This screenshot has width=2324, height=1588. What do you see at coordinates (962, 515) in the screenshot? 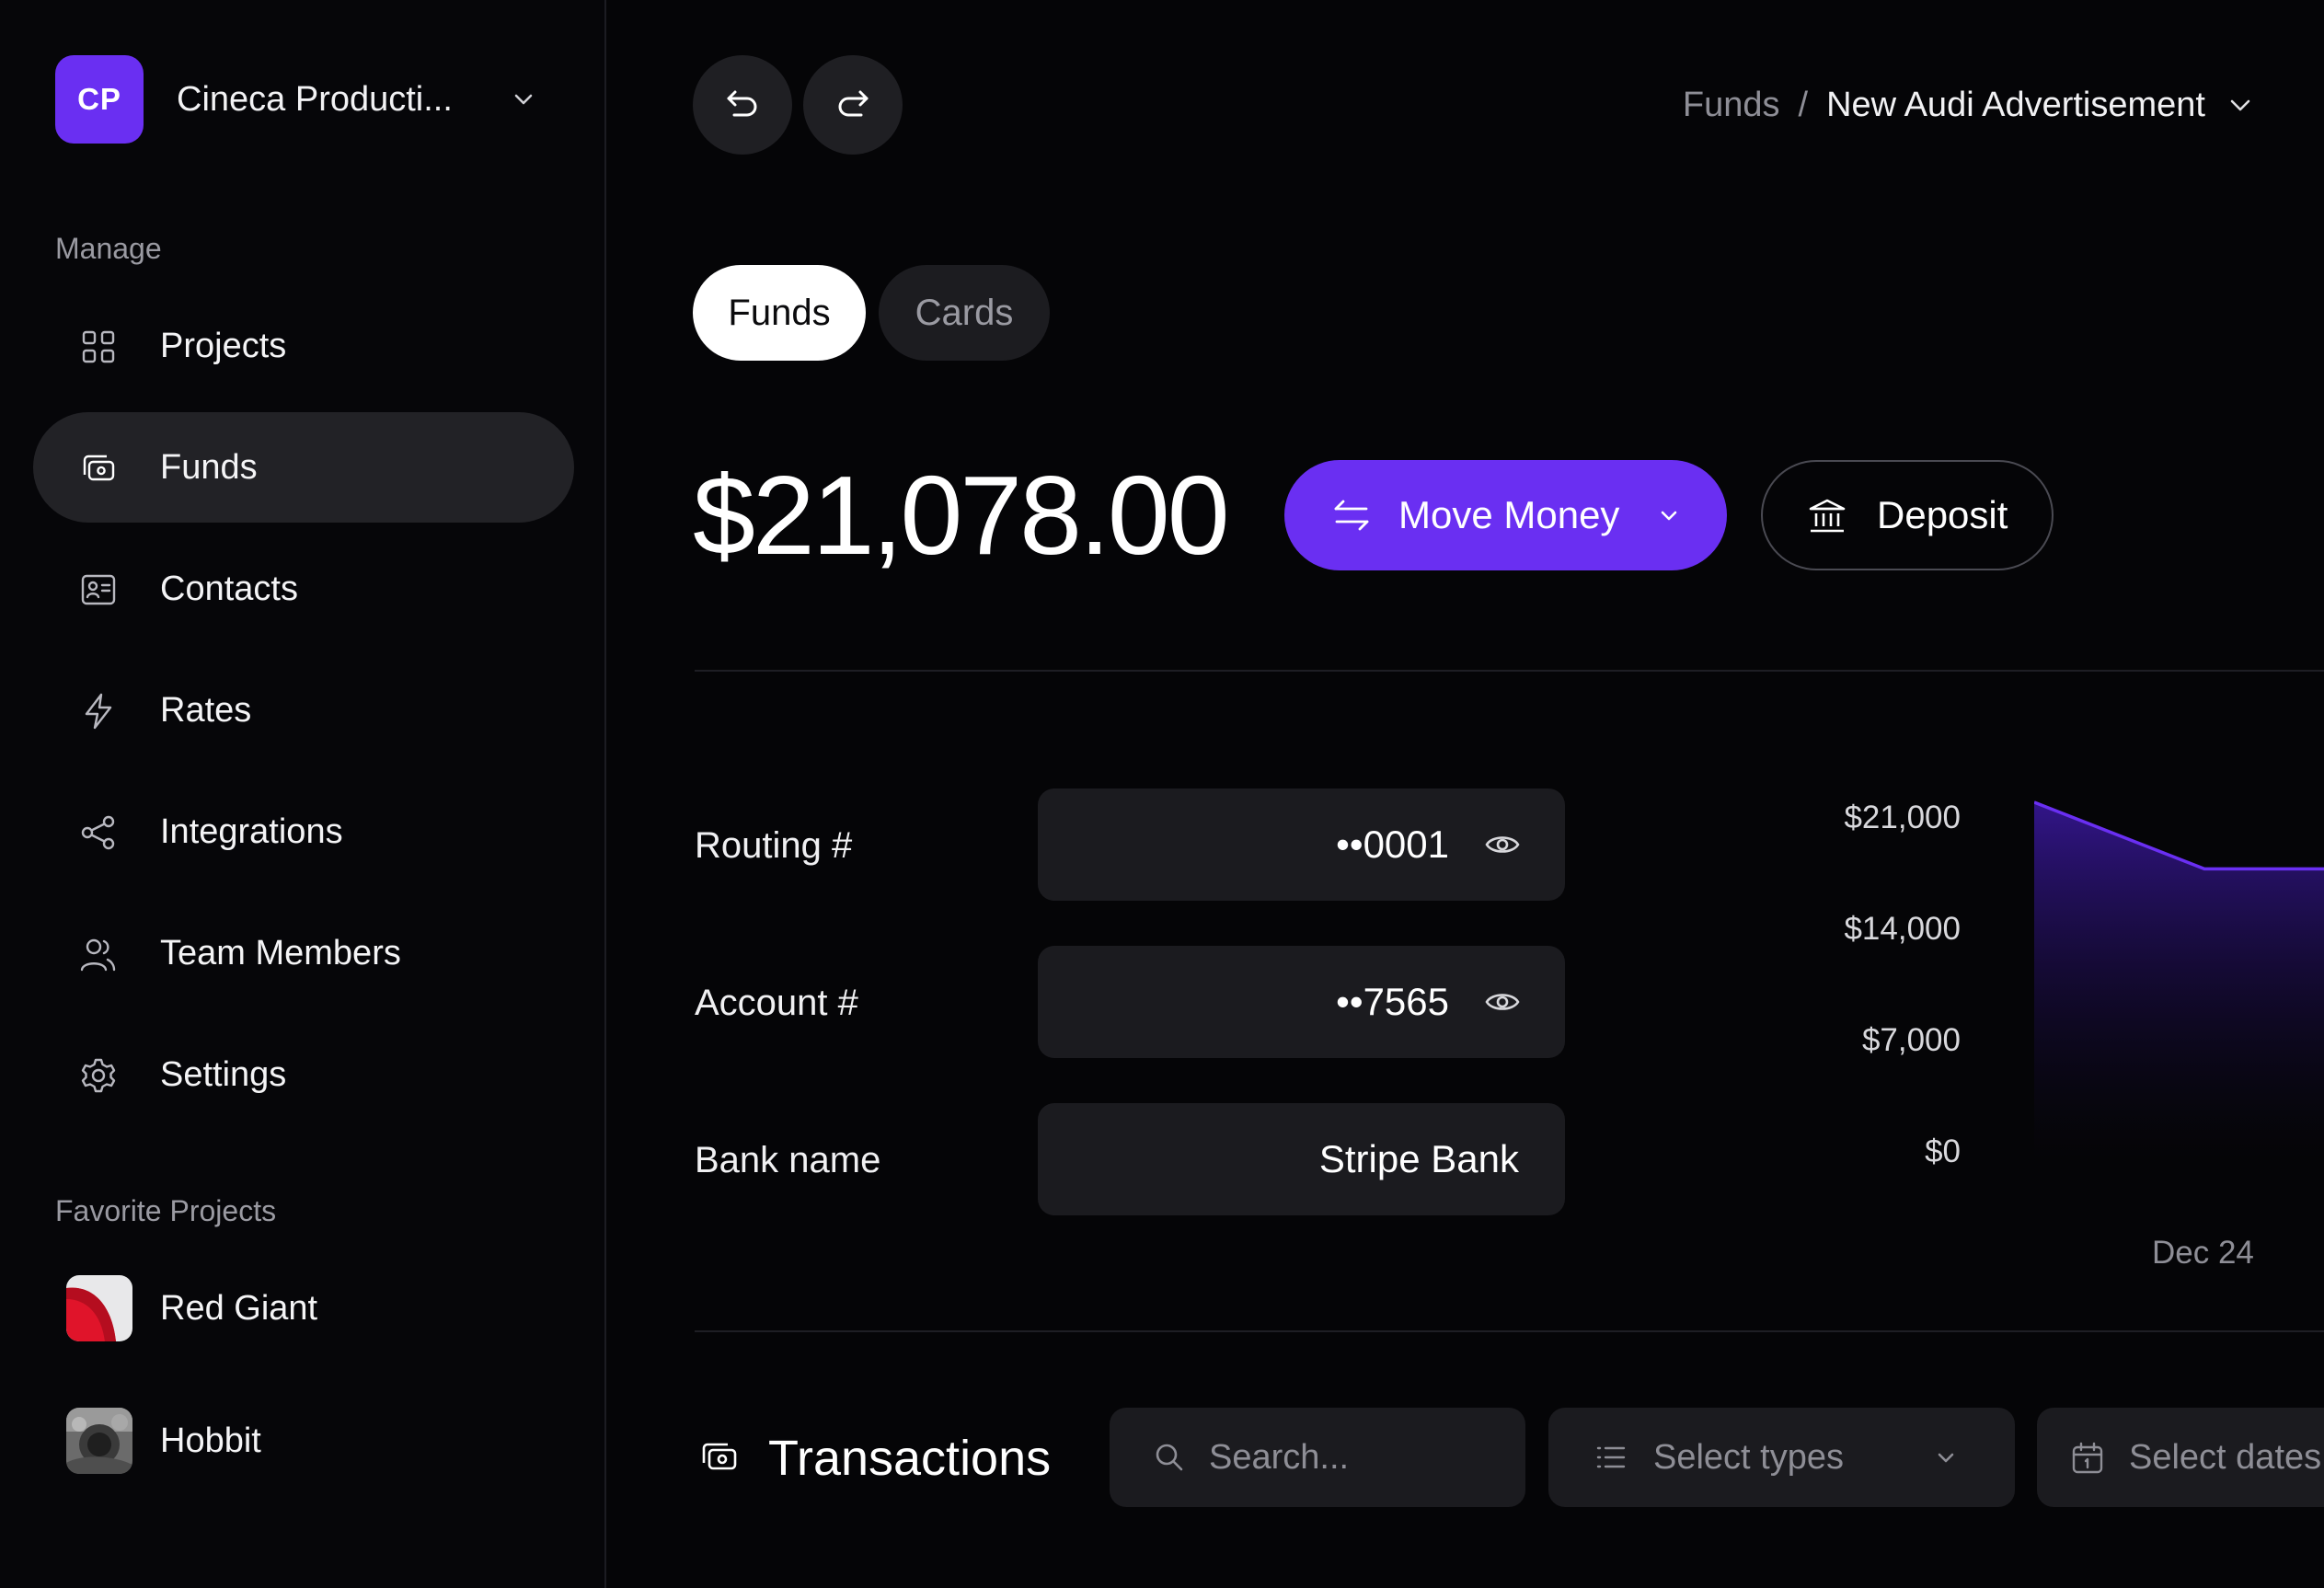
I see `balance-amount: $21,078.00` at bounding box center [962, 515].